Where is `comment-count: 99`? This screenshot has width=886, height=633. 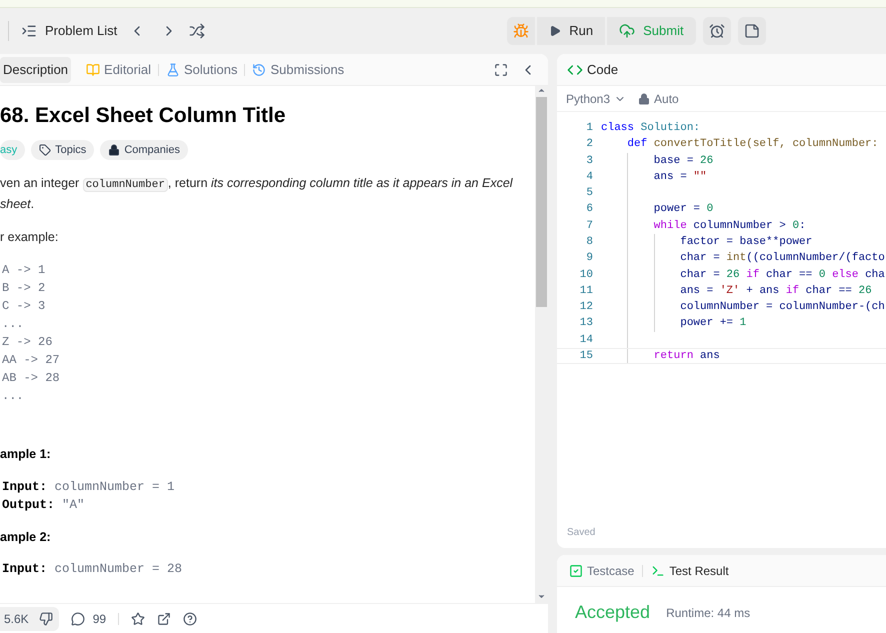 comment-count: 99 is located at coordinates (99, 619).